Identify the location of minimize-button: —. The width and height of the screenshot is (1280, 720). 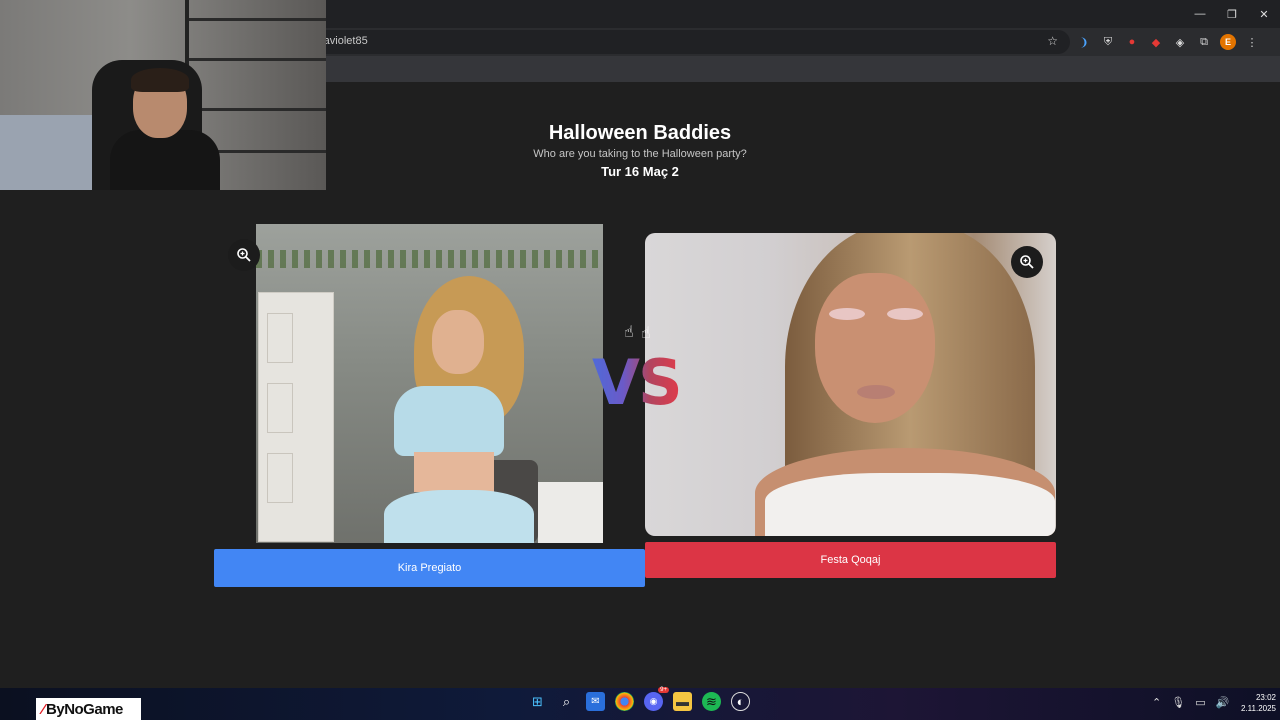
(1200, 14).